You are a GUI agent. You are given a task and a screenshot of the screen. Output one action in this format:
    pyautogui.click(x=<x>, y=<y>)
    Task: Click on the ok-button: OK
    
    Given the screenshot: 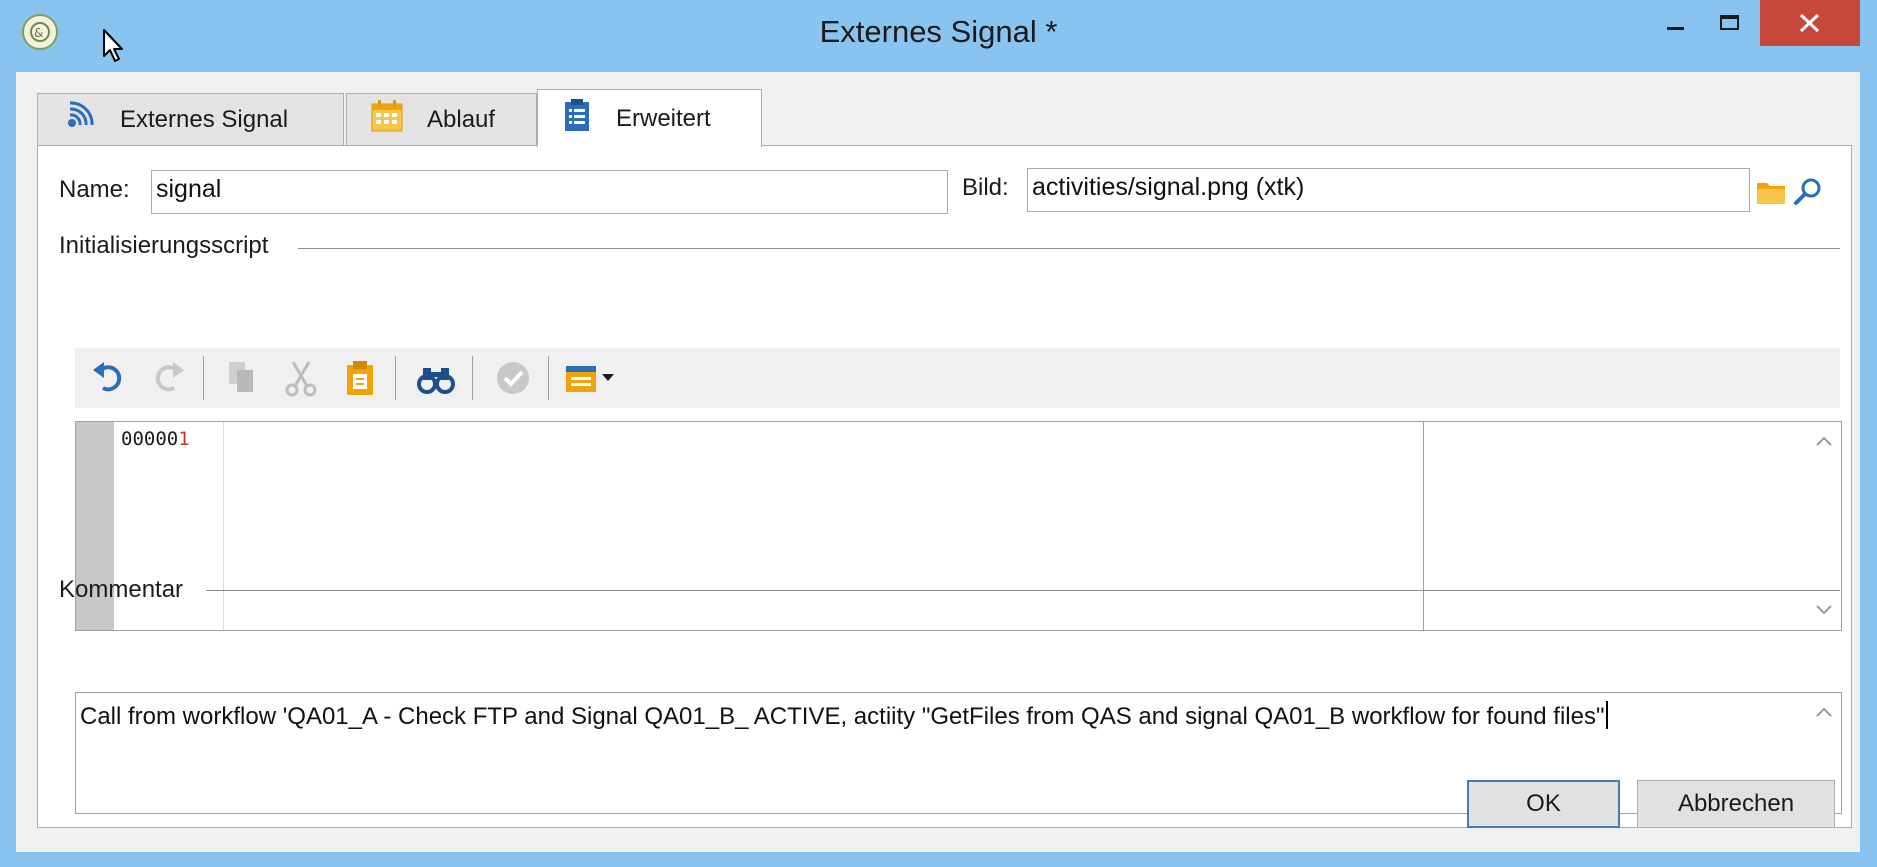 What is the action you would take?
    pyautogui.click(x=1543, y=804)
    